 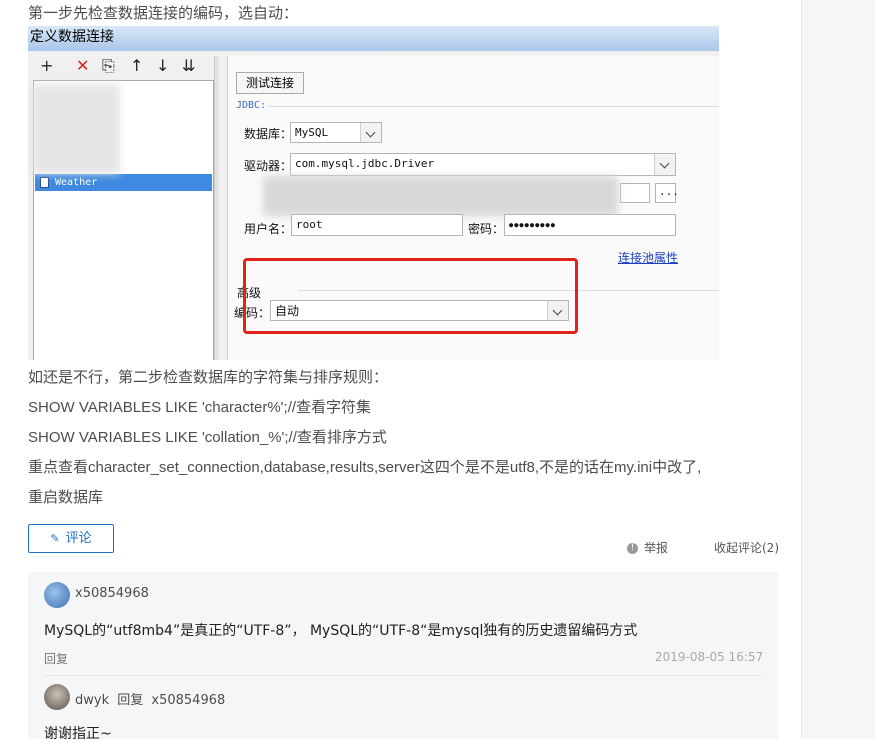 I want to click on comment-button: ✎ 评论, so click(x=71, y=538).